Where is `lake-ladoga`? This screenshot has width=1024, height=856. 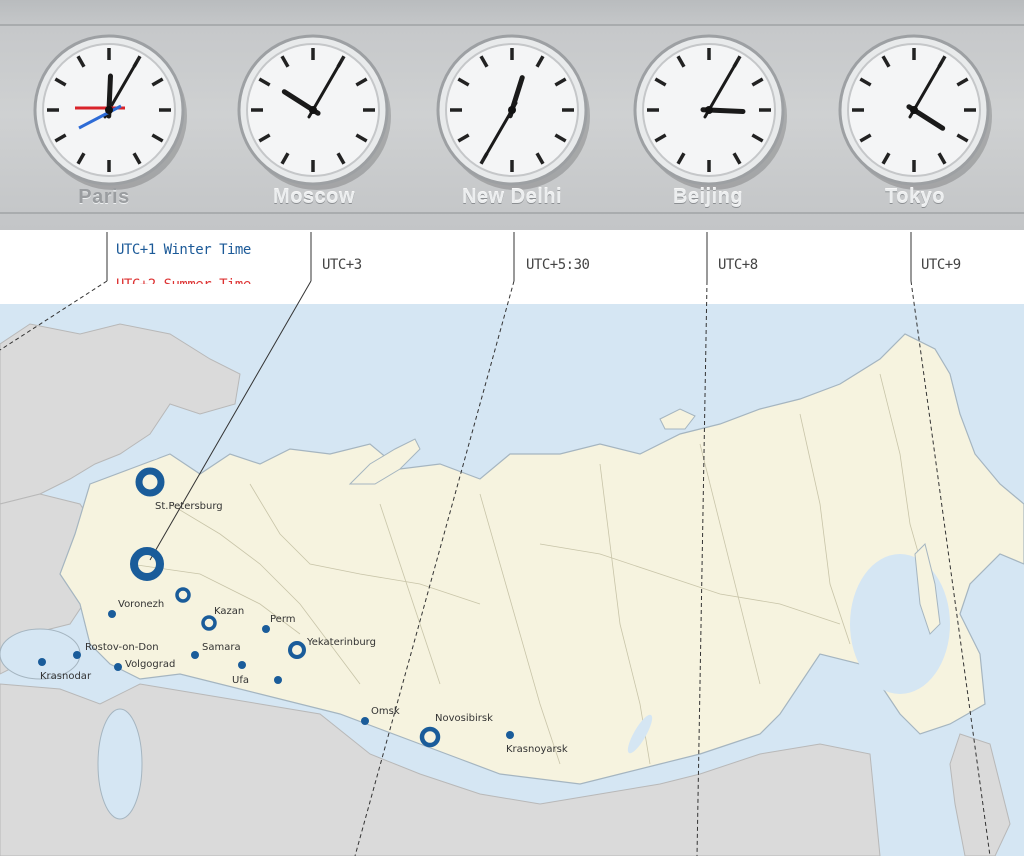 lake-ladoga is located at coordinates (150, 452).